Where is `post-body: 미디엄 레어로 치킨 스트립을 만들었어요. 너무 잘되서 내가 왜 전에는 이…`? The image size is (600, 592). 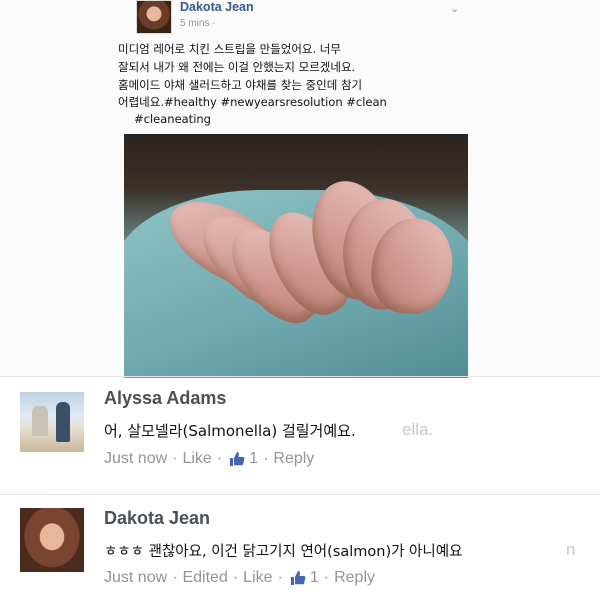 post-body: 미디엄 레어로 치킨 스트립을 만들었어요. 너무 잘되서 내가 왜 전에는 이… is located at coordinates (268, 67).